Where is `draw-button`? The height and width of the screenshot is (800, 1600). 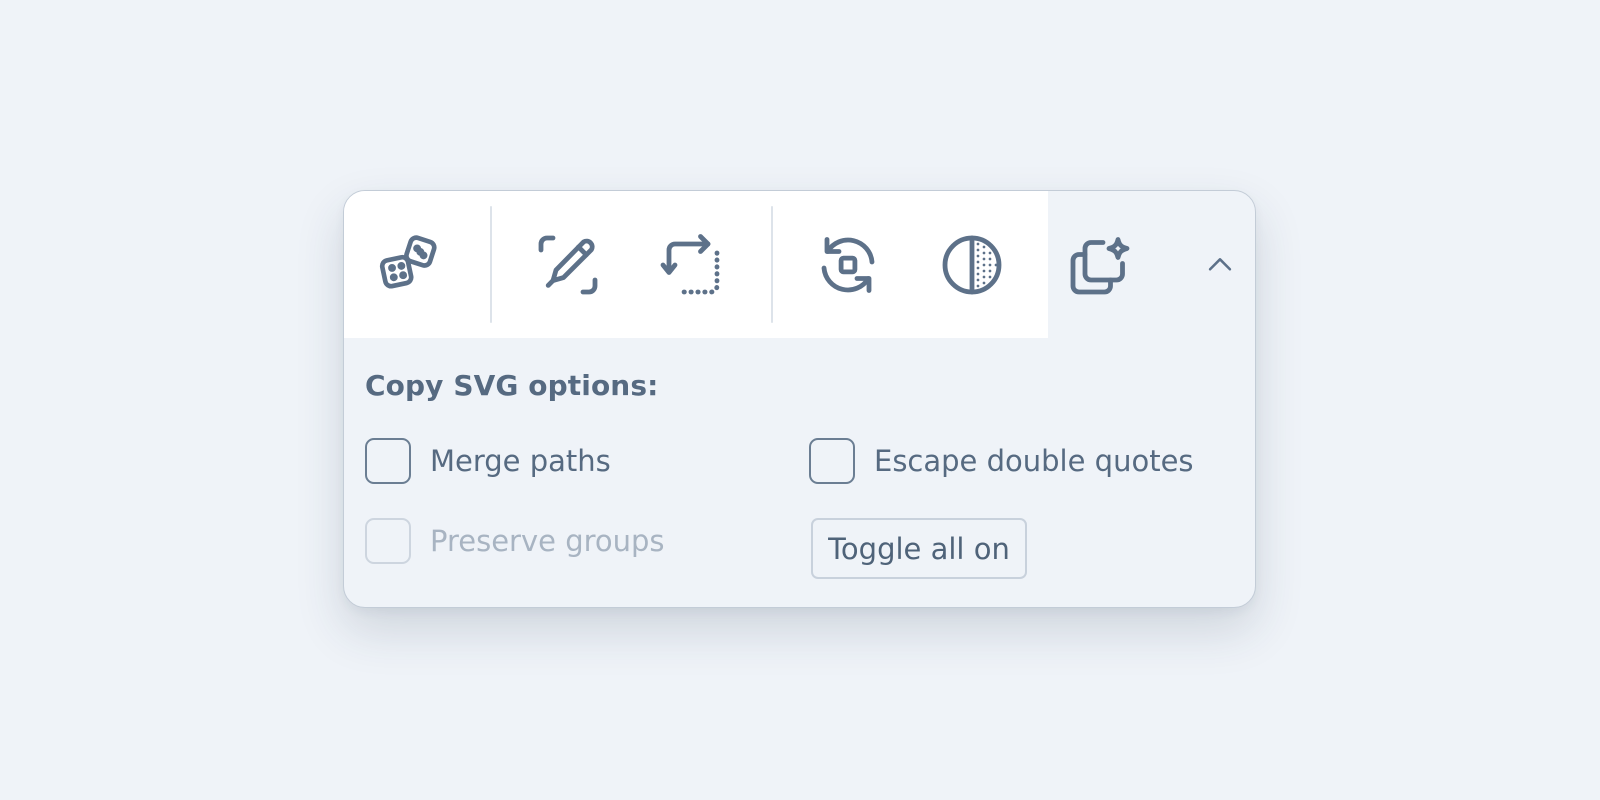 draw-button is located at coordinates (568, 265).